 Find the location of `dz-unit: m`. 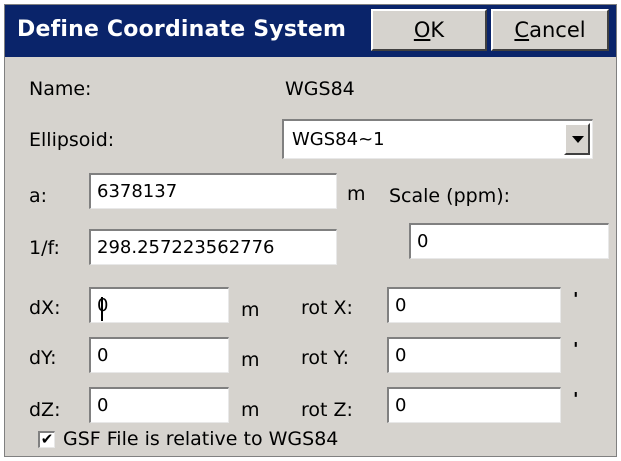

dz-unit: m is located at coordinates (250, 410).